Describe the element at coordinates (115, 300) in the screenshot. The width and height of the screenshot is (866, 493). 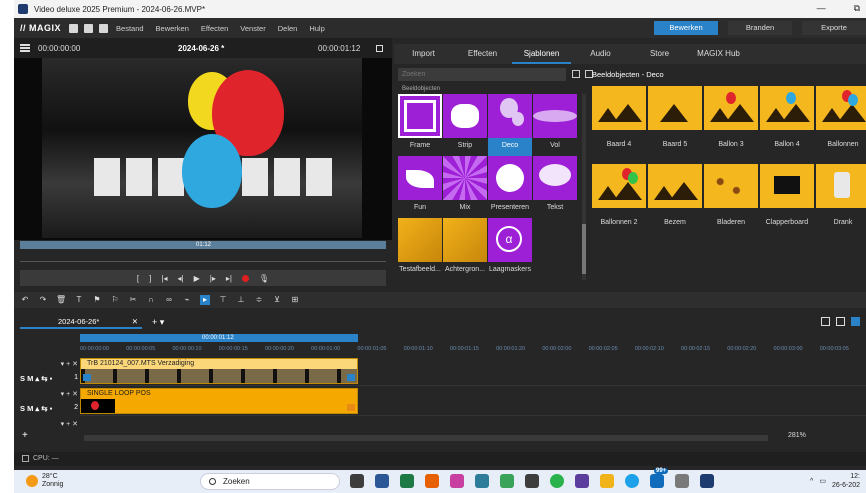
I see `flag-icon: ⚐` at that location.